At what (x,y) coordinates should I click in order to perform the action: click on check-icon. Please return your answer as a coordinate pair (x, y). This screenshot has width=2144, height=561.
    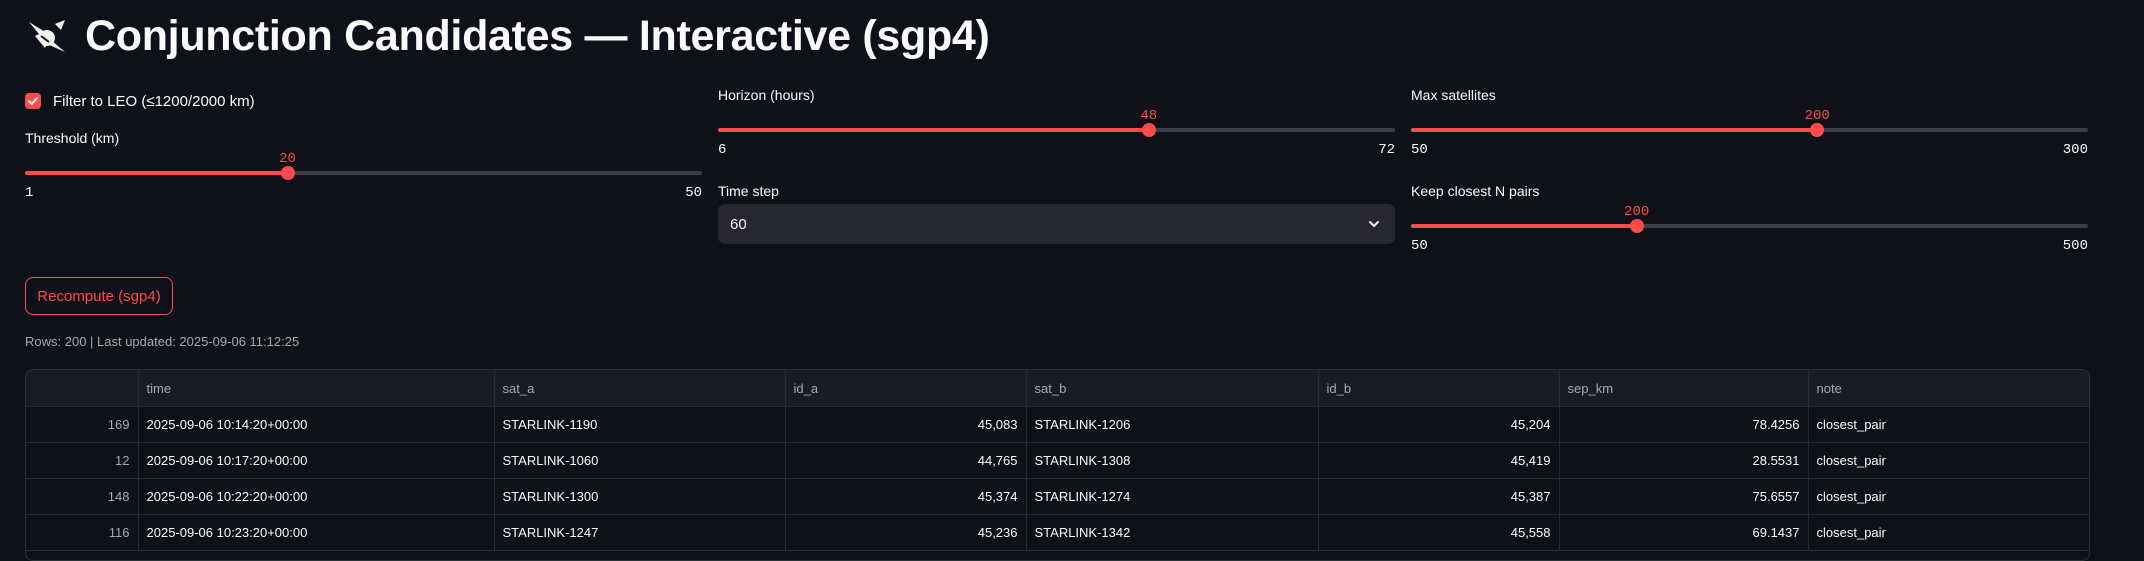
    Looking at the image, I should click on (33, 101).